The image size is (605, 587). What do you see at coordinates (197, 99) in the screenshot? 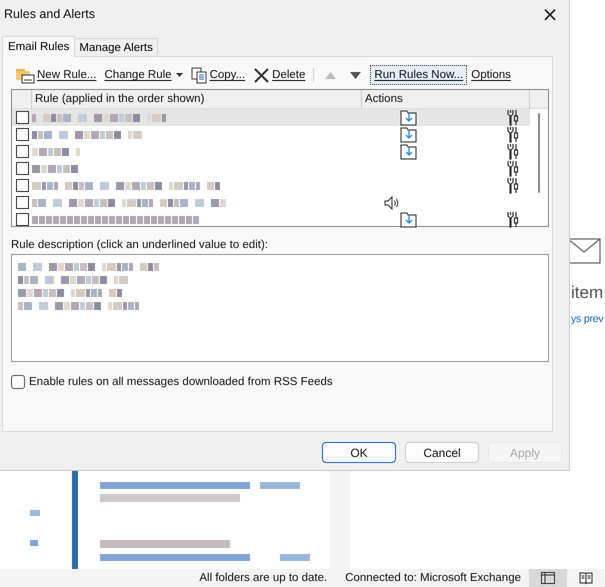
I see `column-header: Rule (applied in the order shown)` at bounding box center [197, 99].